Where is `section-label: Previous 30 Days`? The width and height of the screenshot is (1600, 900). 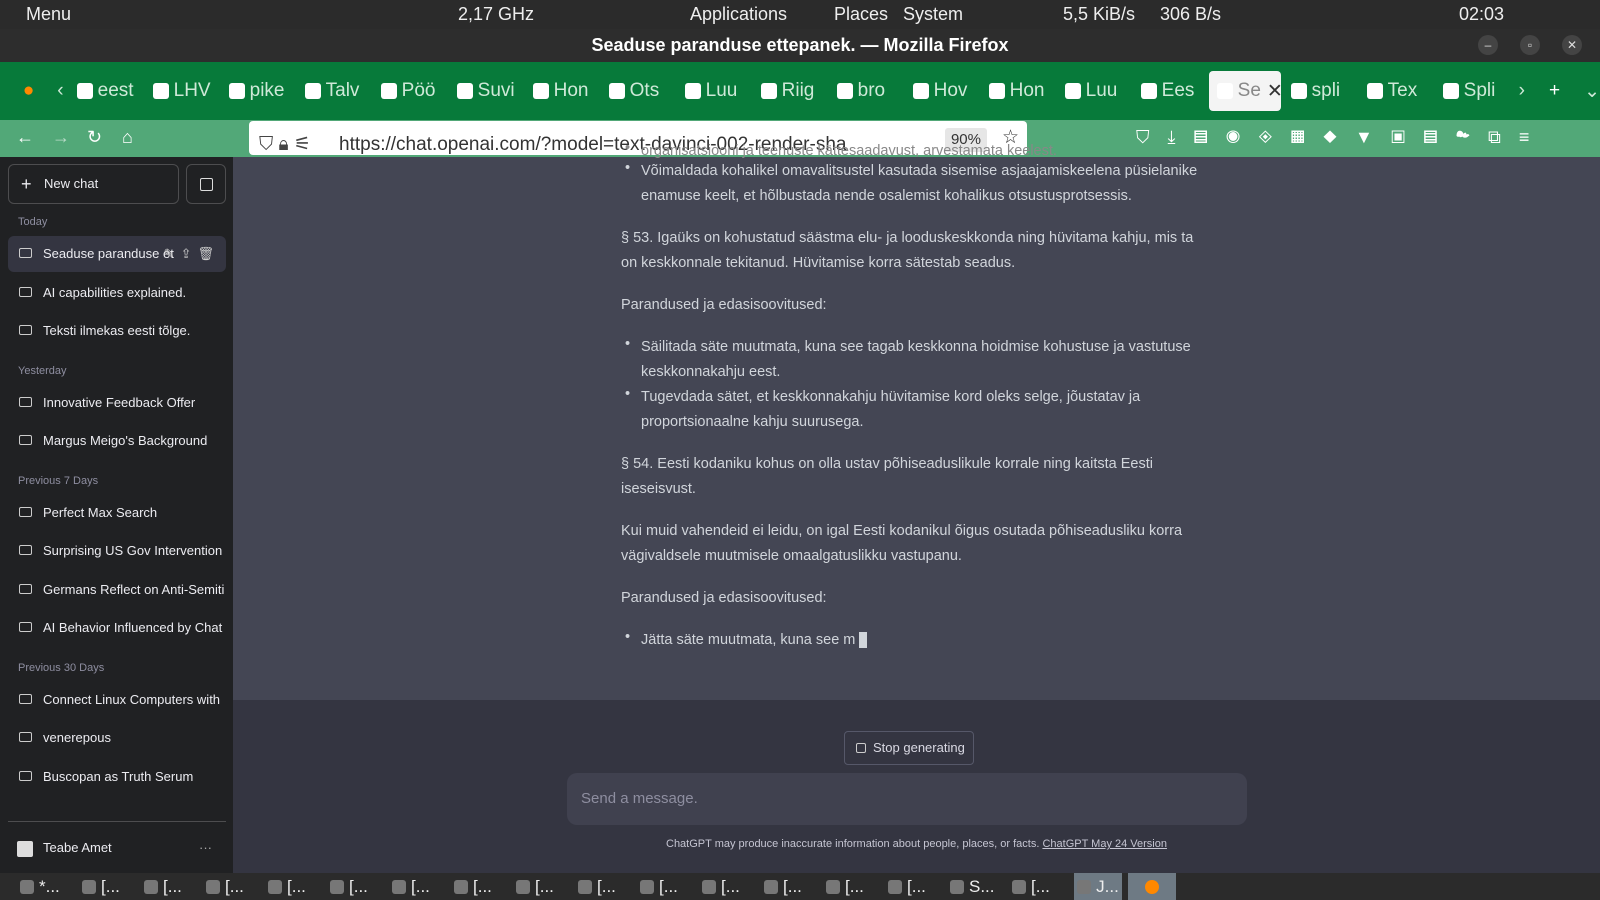
section-label: Previous 30 Days is located at coordinates (61, 667).